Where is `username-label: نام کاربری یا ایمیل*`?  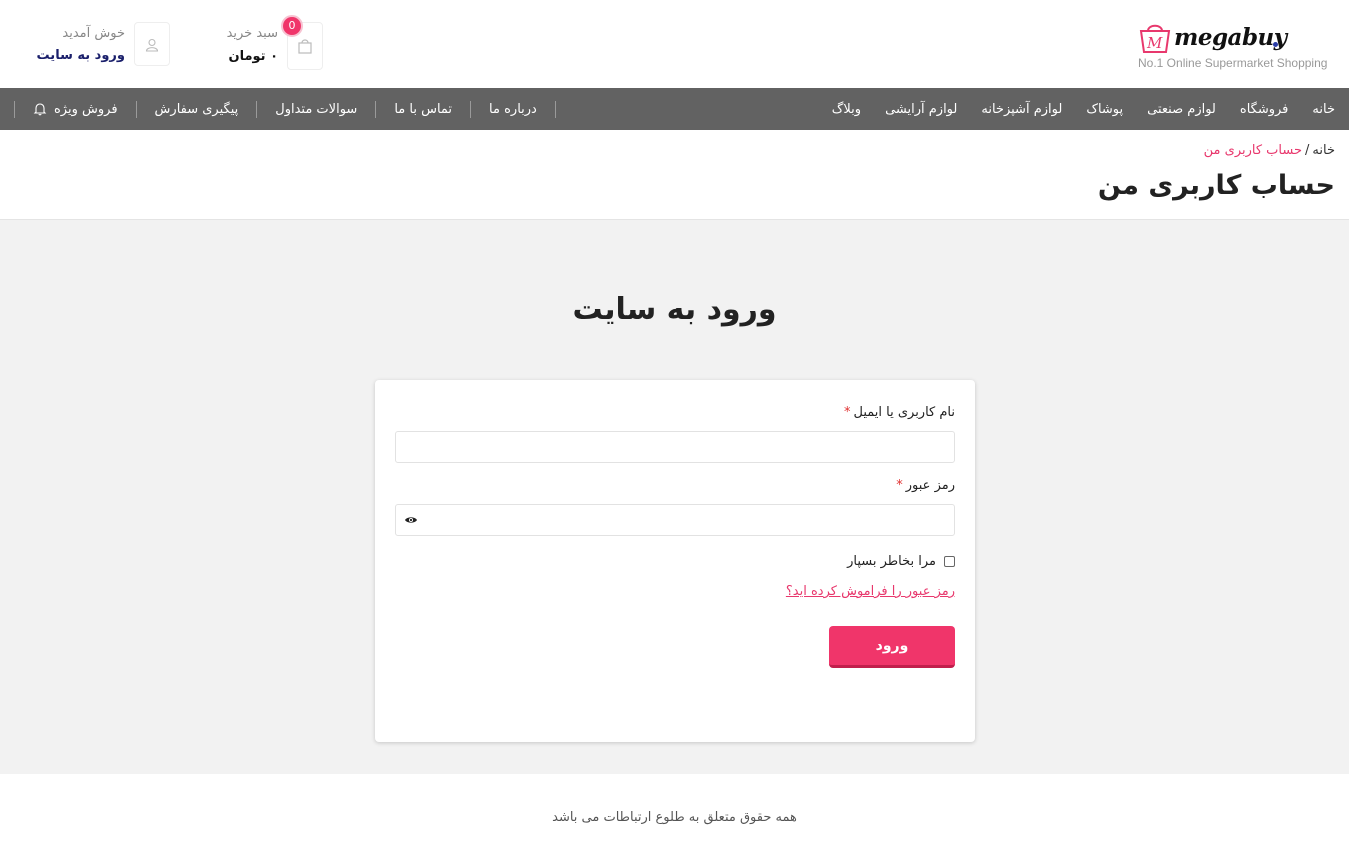 username-label: نام کاربری یا ایمیل* is located at coordinates (899, 412).